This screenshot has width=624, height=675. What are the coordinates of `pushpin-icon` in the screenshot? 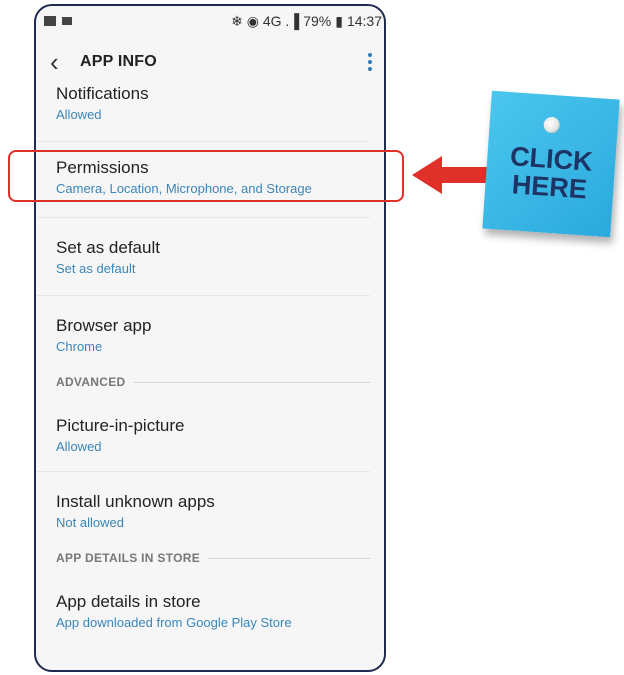 It's located at (552, 125).